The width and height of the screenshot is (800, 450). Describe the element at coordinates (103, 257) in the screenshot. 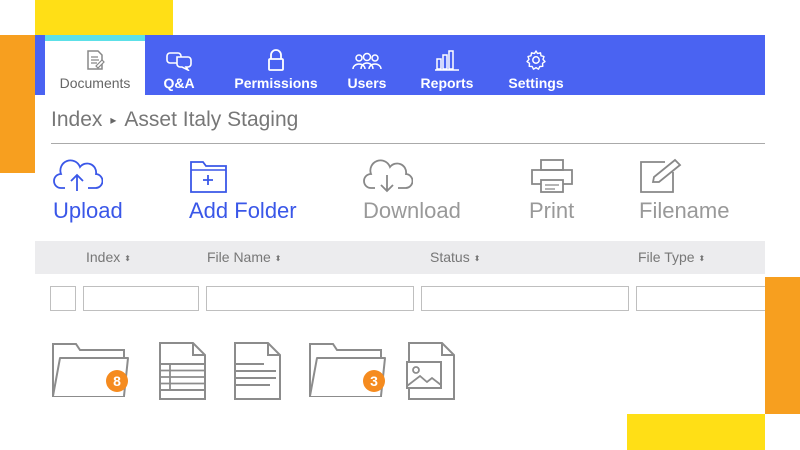

I see `column-header-index-label: Index` at that location.